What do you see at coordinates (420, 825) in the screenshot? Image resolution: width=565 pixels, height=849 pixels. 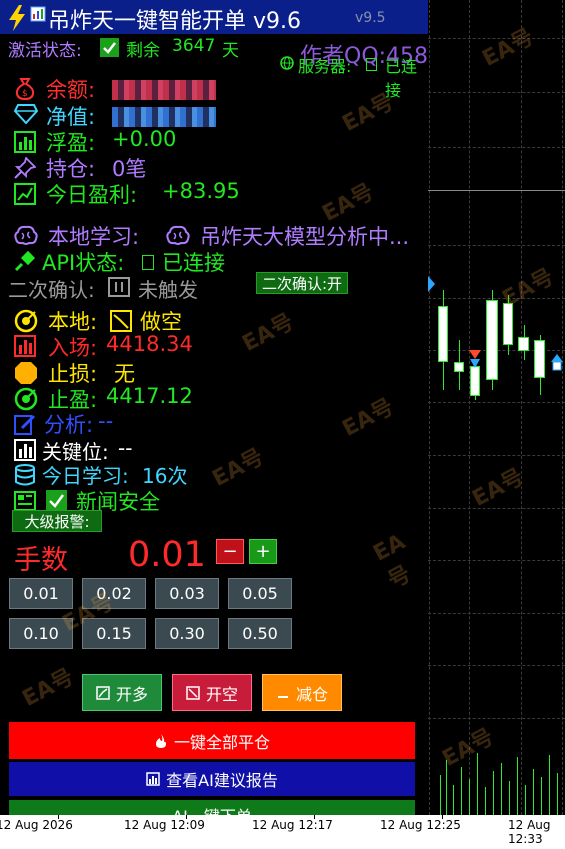 I see `time-label: 12 Aug 12:25` at bounding box center [420, 825].